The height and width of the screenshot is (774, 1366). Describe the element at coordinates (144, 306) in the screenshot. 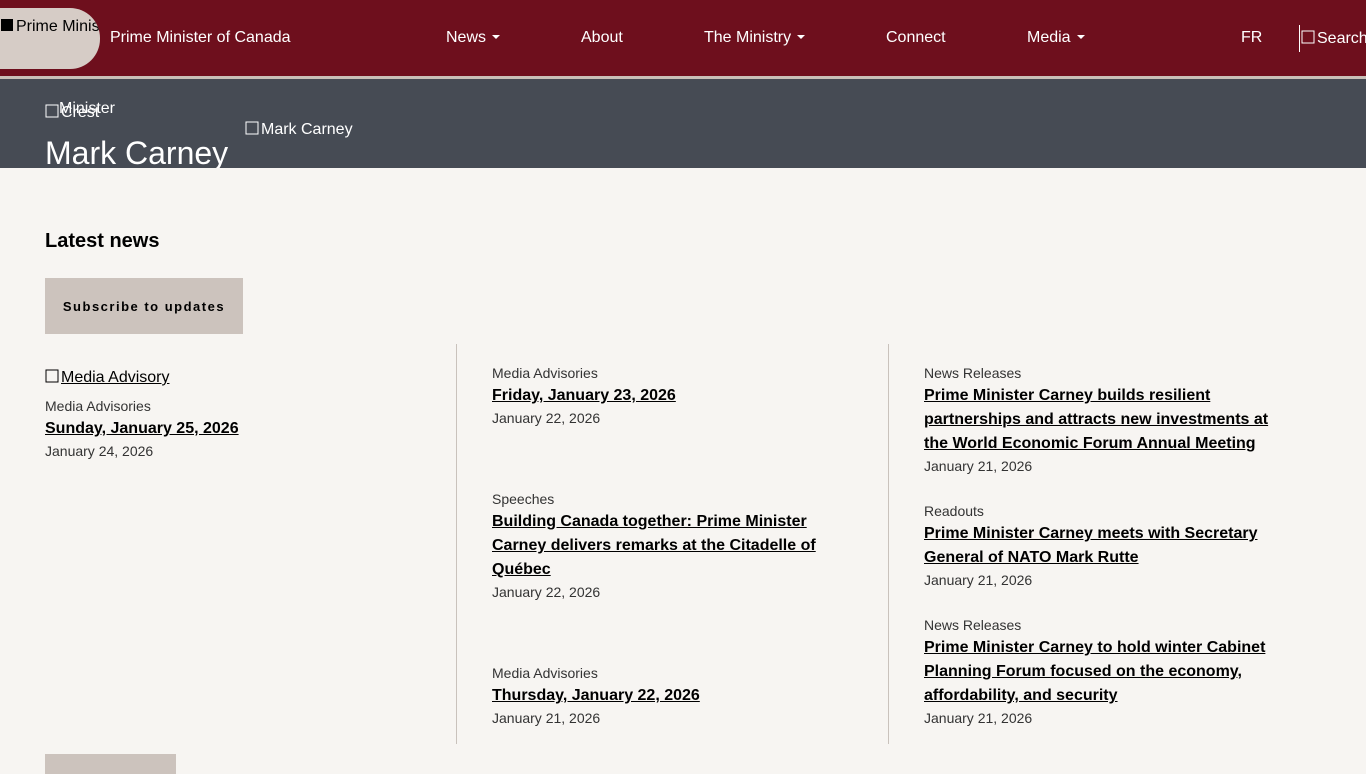

I see `subscribe-button: Subscribe to updates` at that location.